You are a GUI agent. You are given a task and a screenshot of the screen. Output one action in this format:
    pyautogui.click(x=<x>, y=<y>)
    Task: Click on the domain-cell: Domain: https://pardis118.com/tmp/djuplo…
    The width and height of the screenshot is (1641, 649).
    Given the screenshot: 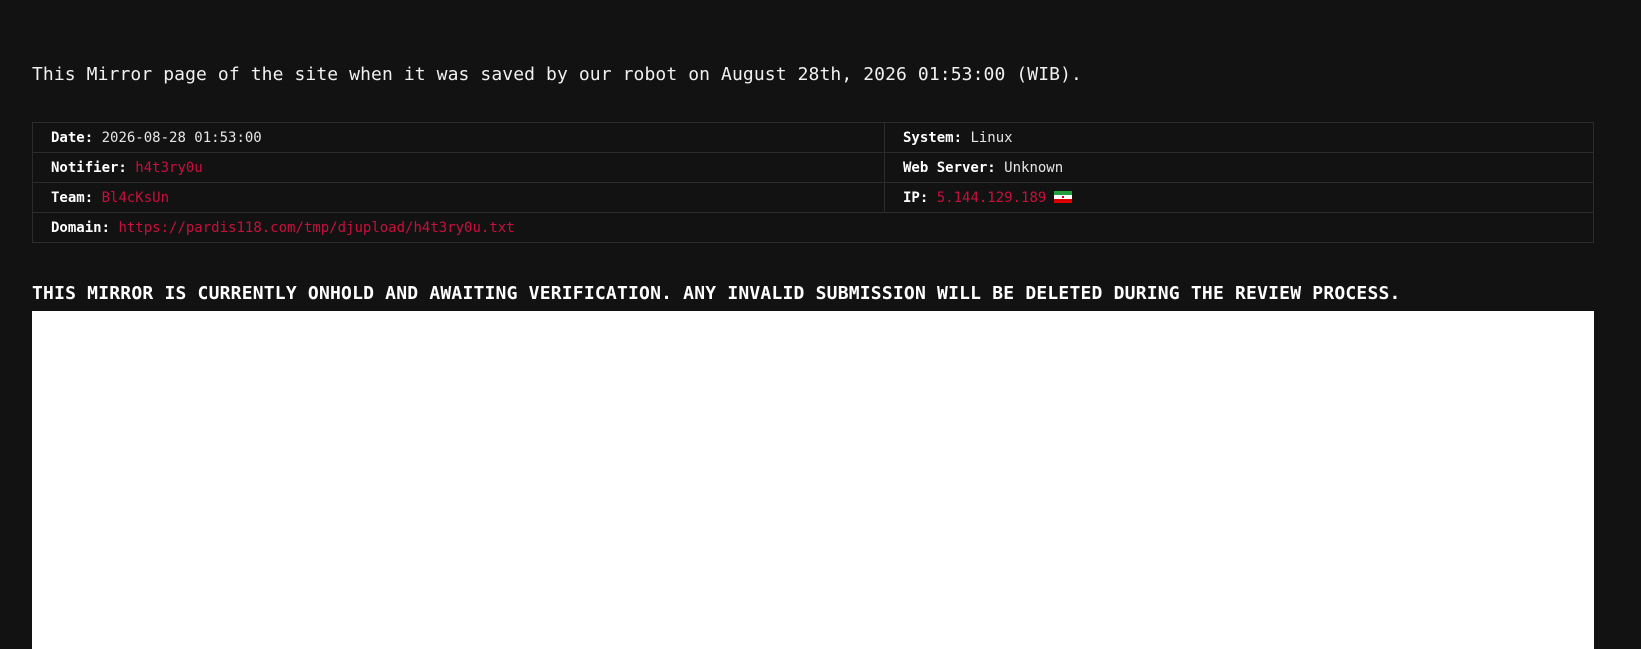 What is the action you would take?
    pyautogui.click(x=813, y=227)
    